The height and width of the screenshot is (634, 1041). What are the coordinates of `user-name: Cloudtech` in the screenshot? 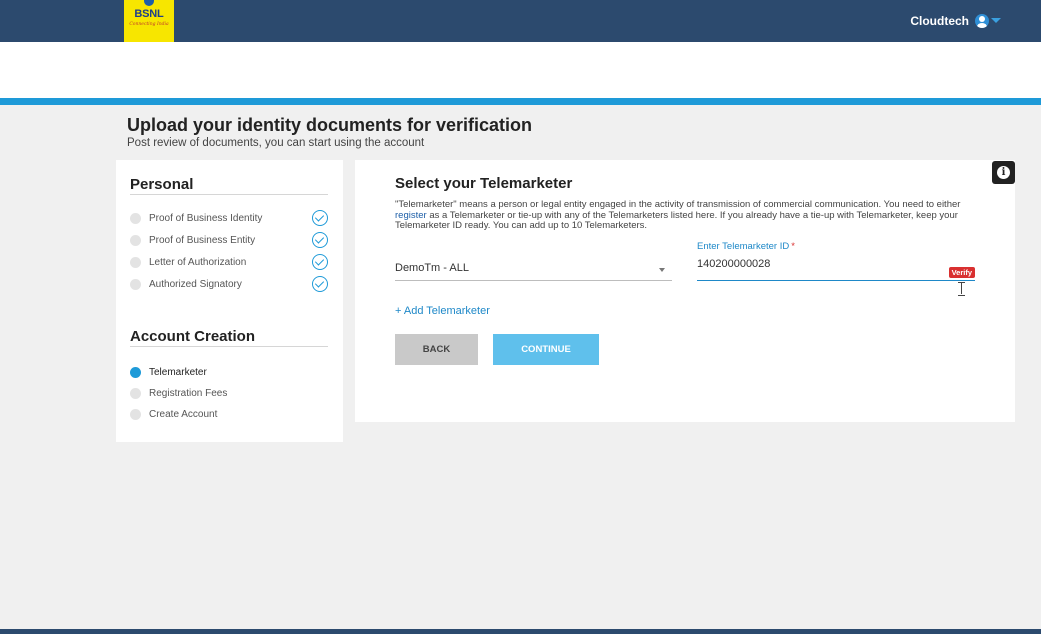 It's located at (939, 21).